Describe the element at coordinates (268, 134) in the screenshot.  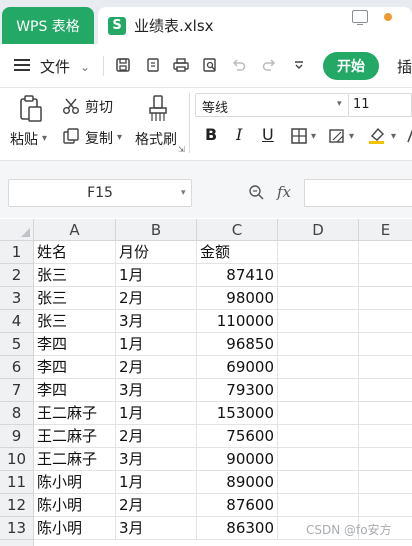
I see `underline-button: U` at that location.